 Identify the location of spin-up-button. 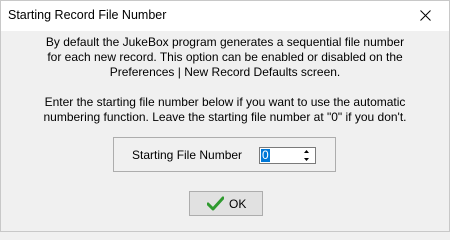
(307, 151).